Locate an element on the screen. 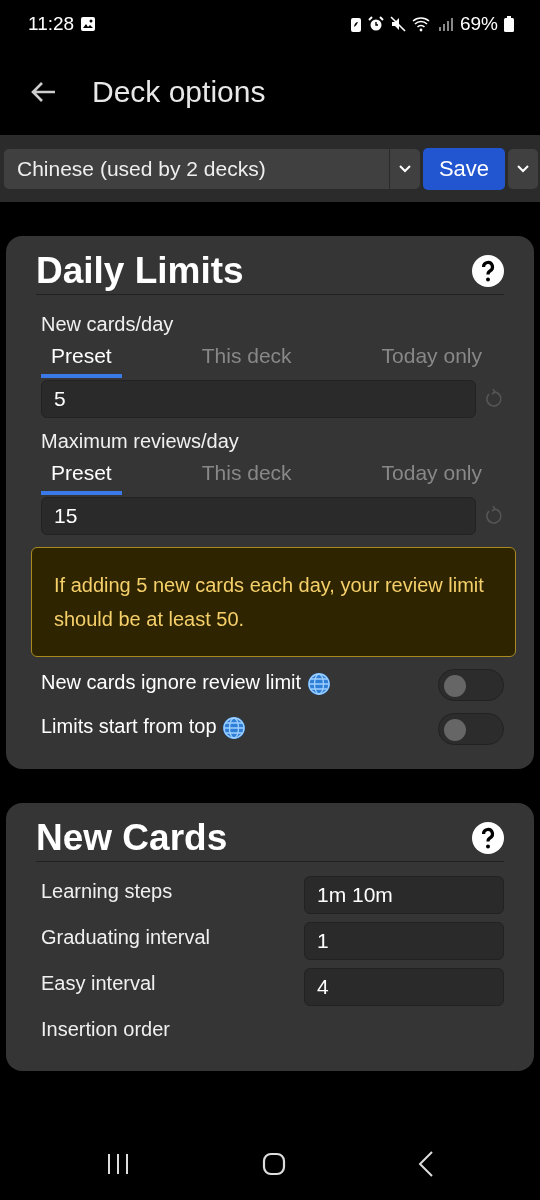 This screenshot has width=540, height=1200. field-label: New cards/day is located at coordinates (108, 324).